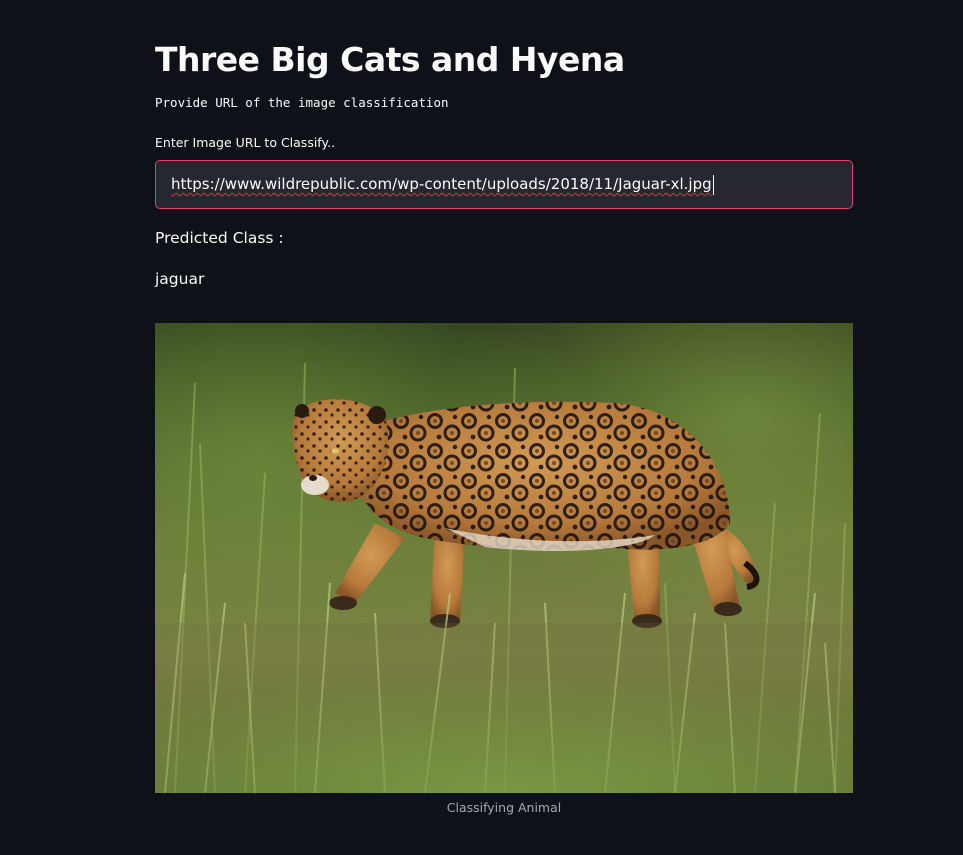 This screenshot has height=855, width=963. Describe the element at coordinates (245, 142) in the screenshot. I see `url-input-label: Enter Image URL to Classify..` at that location.